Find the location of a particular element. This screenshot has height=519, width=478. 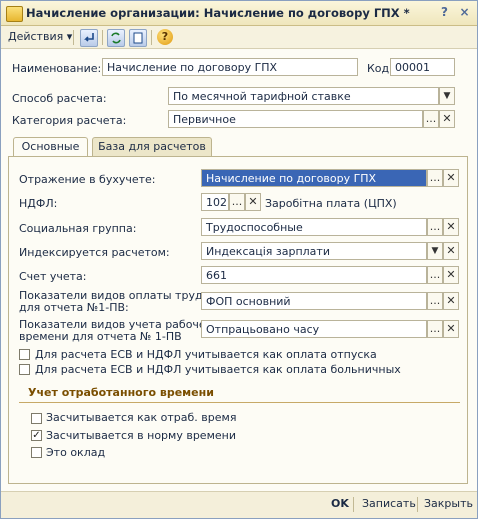

arrow-icon is located at coordinates (89, 37).